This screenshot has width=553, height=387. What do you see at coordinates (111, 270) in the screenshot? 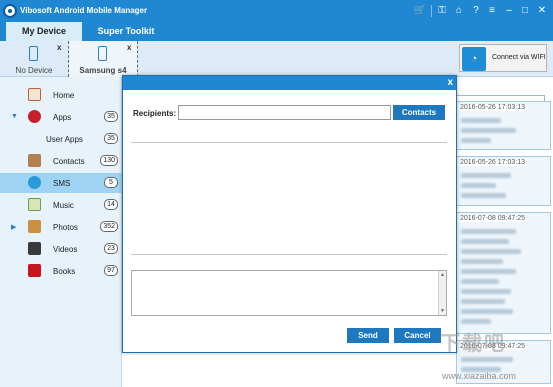
I see `count-badge: 97` at bounding box center [111, 270].